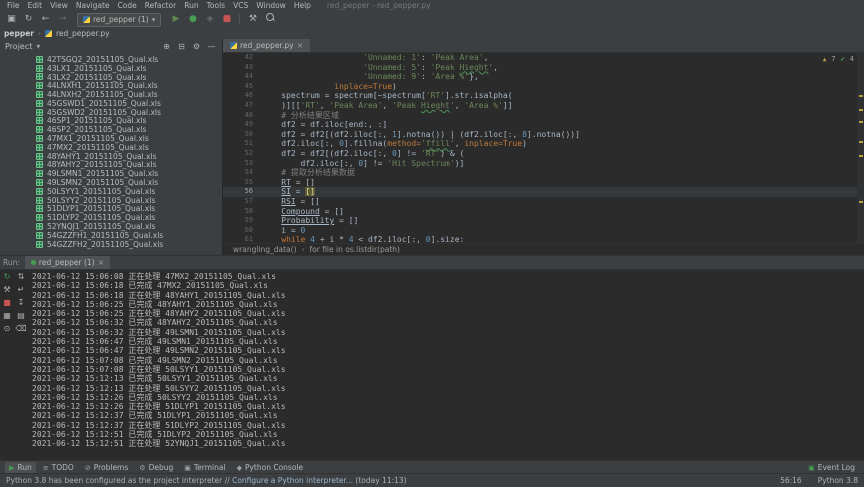 This screenshot has height=487, width=864. I want to click on tree-item: 45GSWD2_20151105_Qual.xls, so click(111, 112).